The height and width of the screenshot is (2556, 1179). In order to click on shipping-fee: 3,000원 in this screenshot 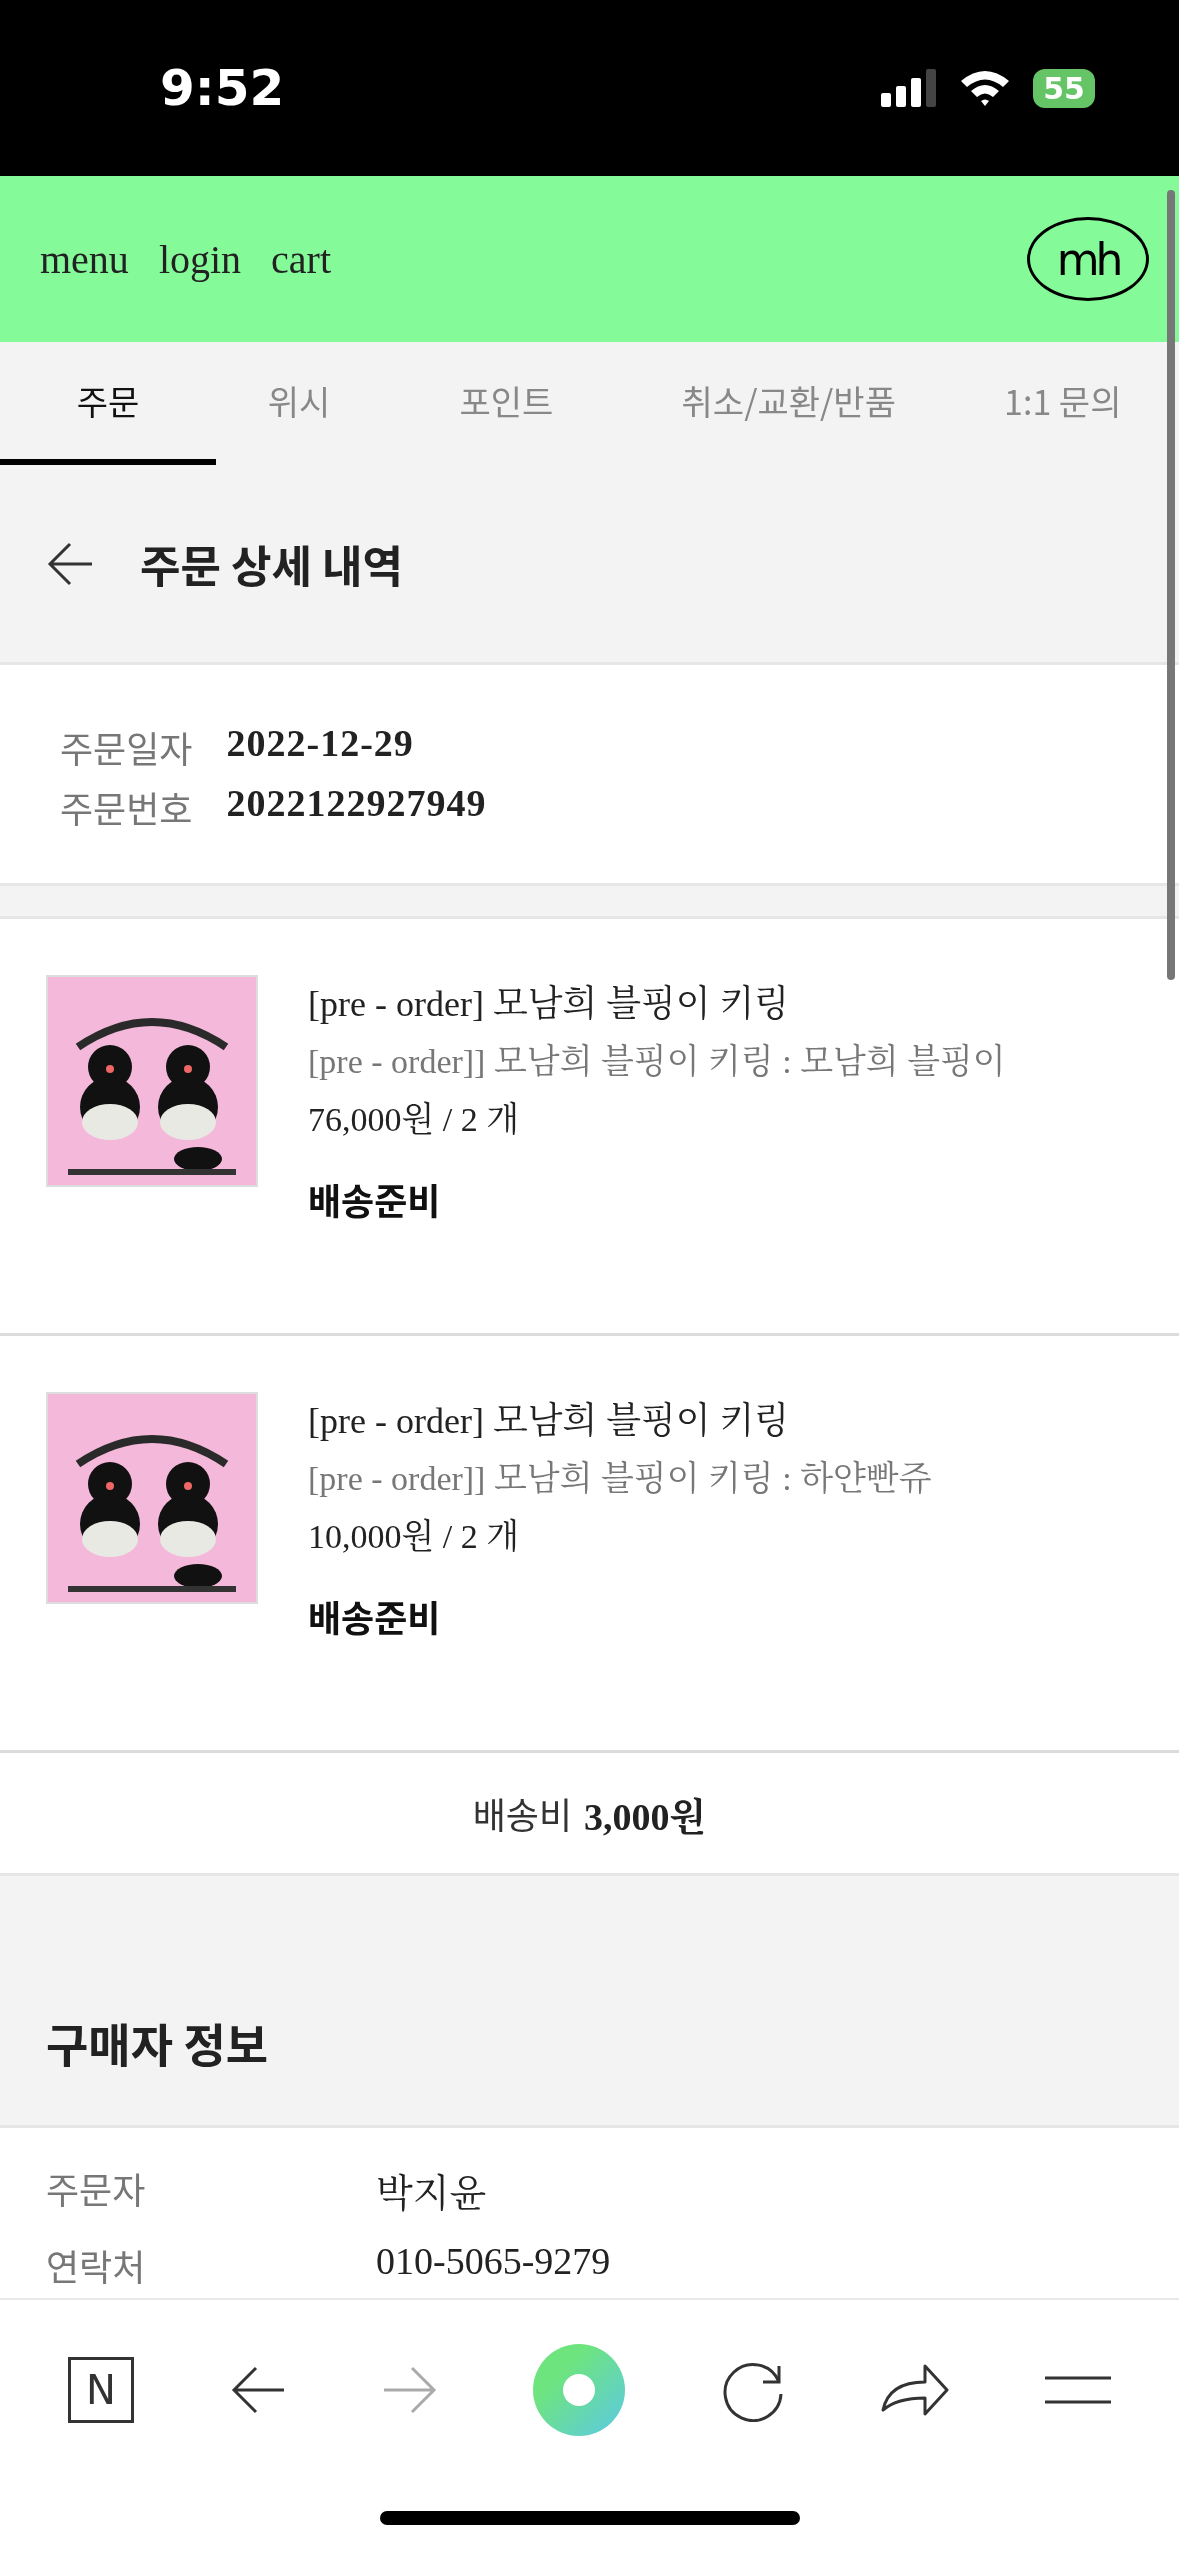, I will do `click(645, 1817)`.